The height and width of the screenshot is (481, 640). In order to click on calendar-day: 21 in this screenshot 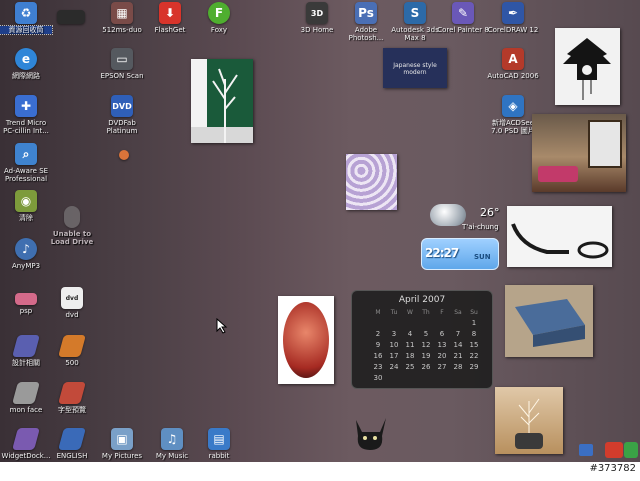, I will do `click(458, 356)`.